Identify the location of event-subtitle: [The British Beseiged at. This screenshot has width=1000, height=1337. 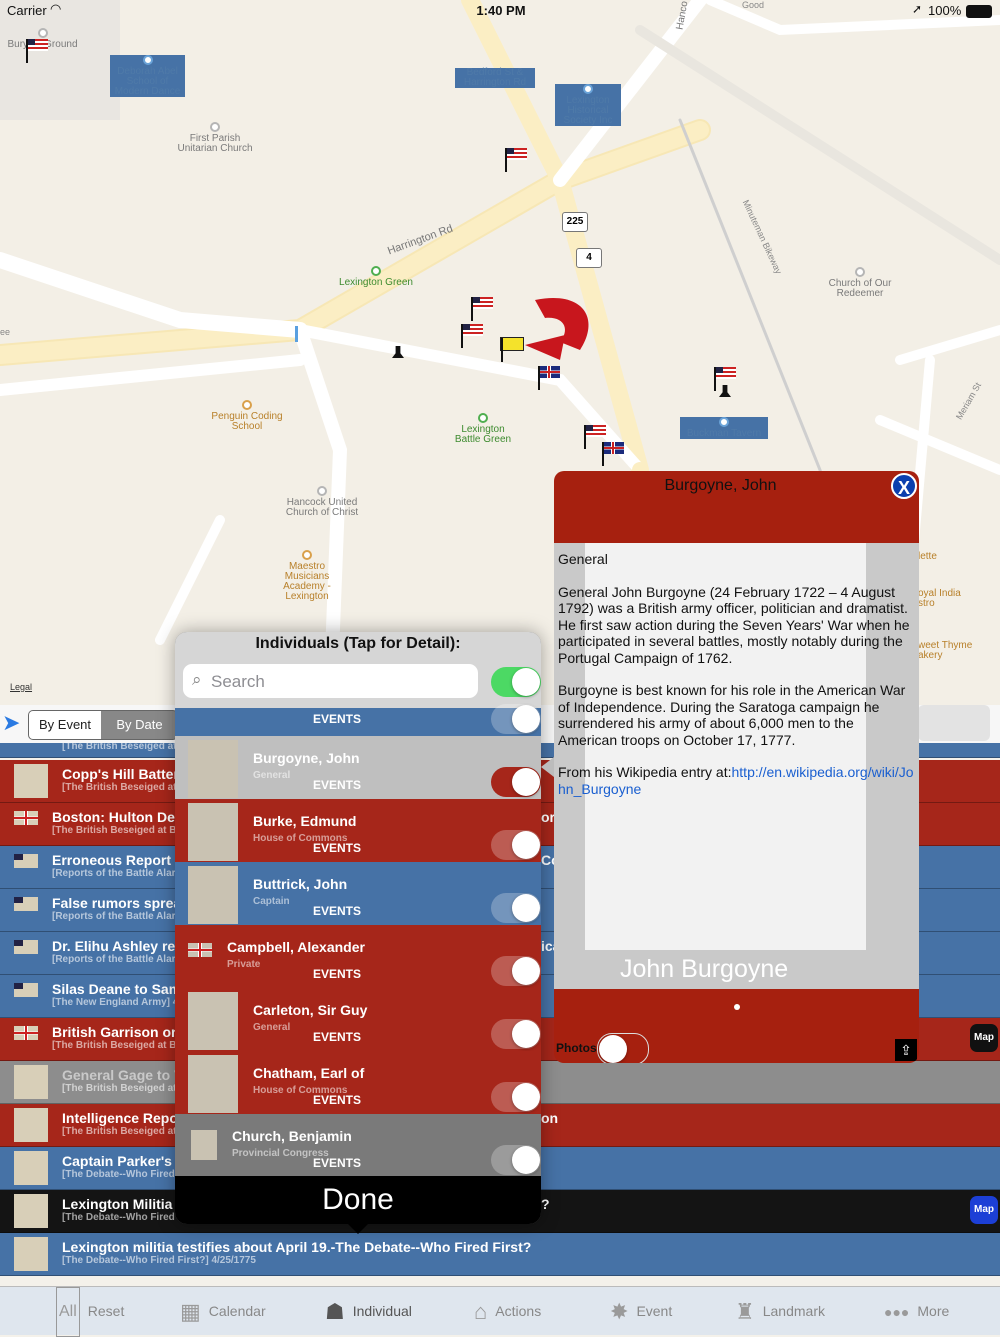
(119, 1131).